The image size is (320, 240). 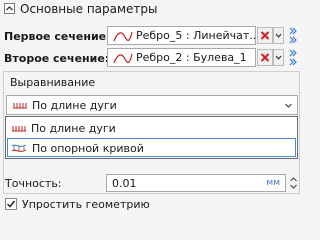 I want to click on dropdown-option-arc-length: По длине дуги, so click(x=151, y=128).